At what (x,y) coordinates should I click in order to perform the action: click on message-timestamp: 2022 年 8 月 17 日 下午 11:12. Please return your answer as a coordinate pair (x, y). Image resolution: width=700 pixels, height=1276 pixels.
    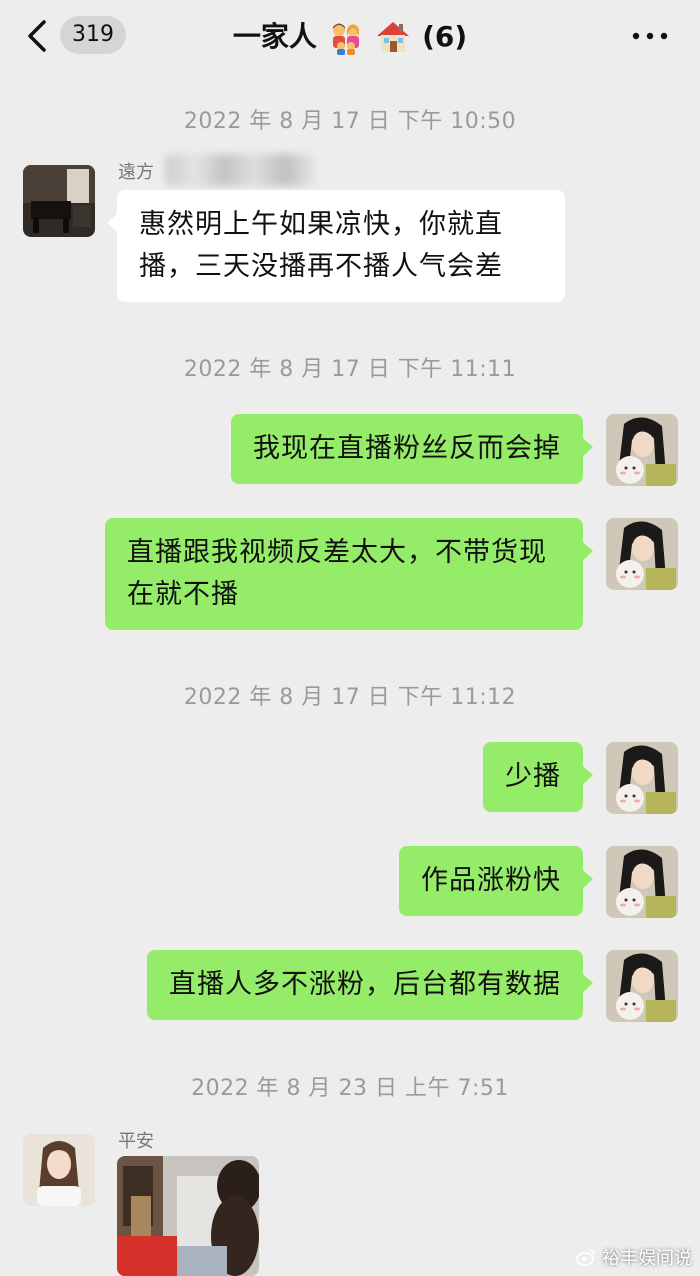
    Looking at the image, I should click on (350, 697).